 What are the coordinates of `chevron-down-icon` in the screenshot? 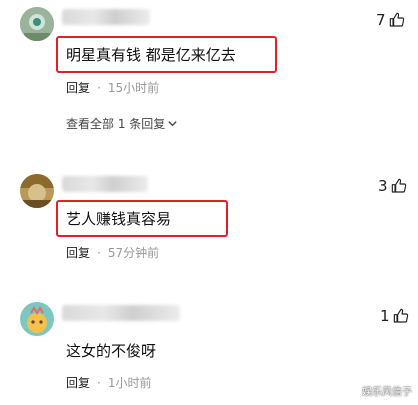 It's located at (172, 124).